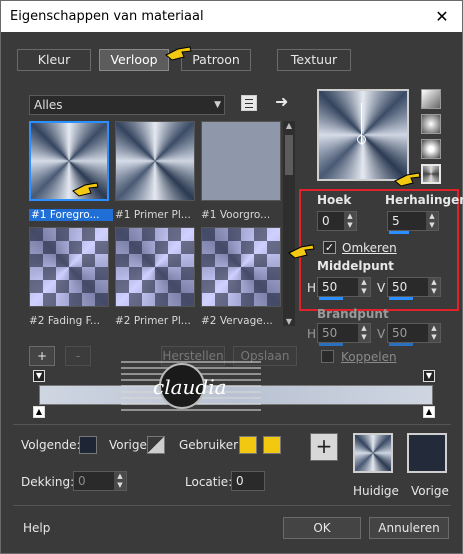 The width and height of the screenshot is (463, 554). I want to click on remove-gradient-button: -, so click(78, 356).